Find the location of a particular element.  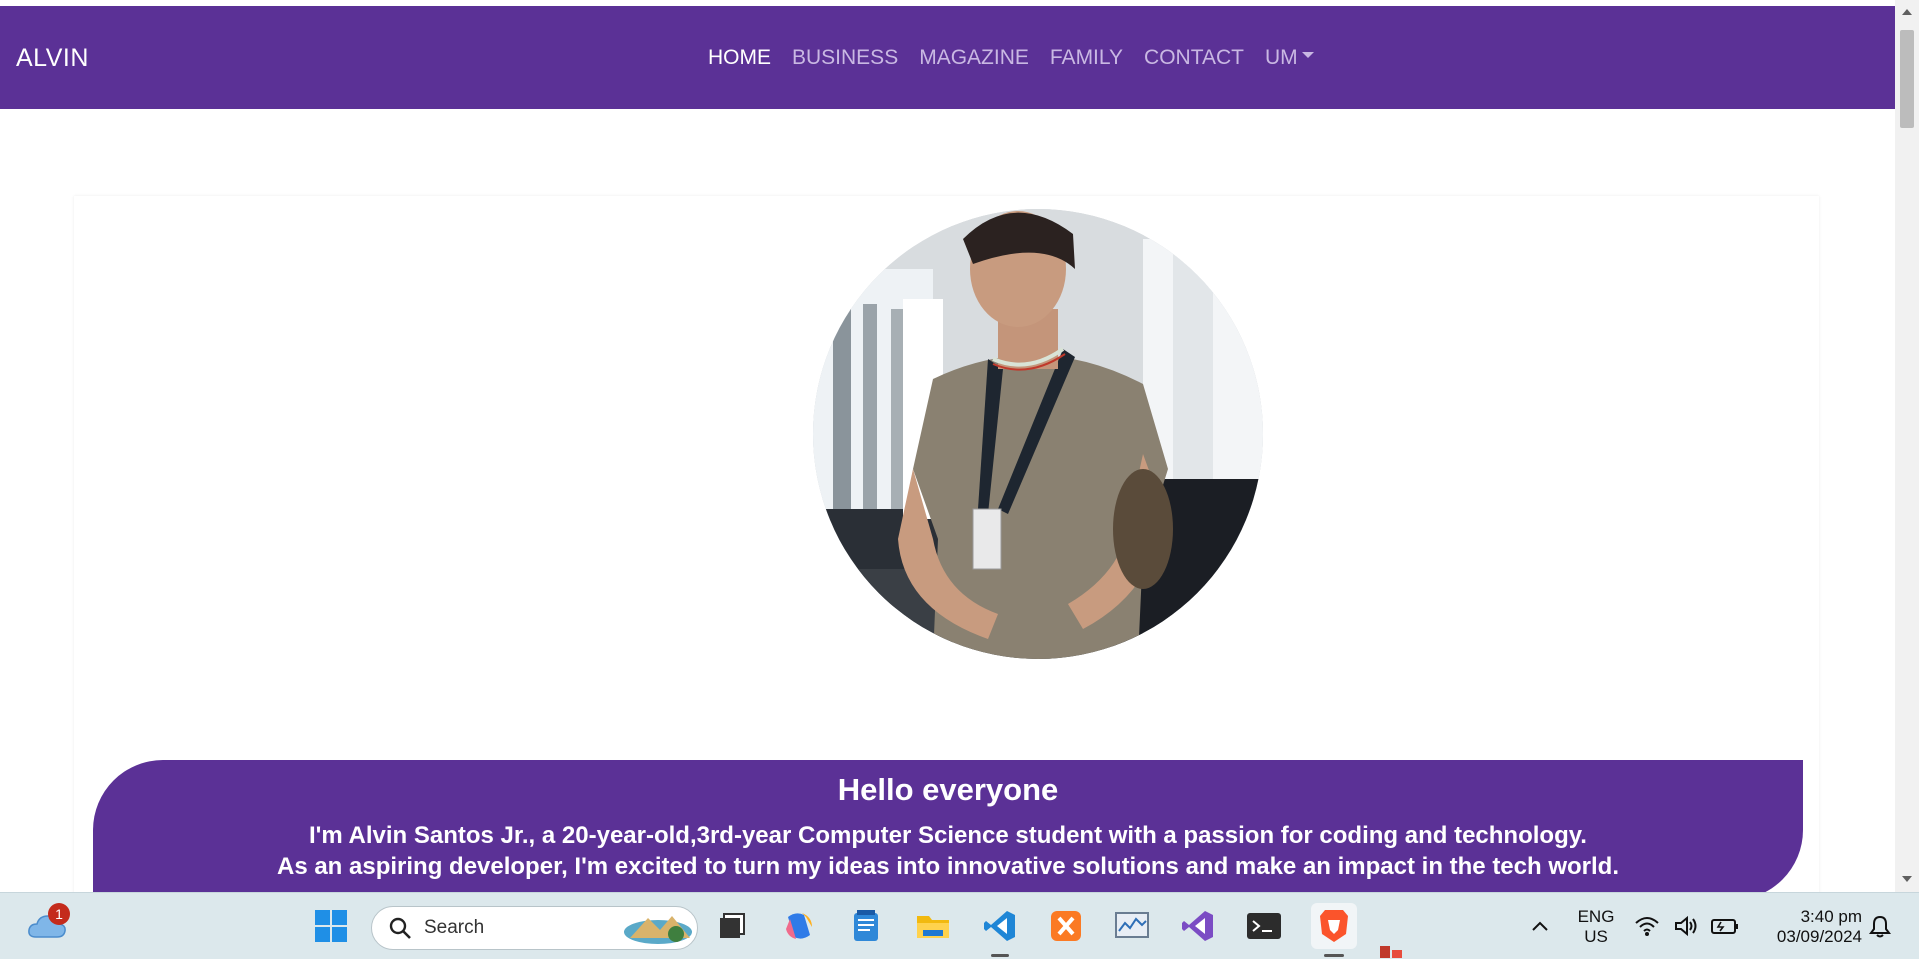

file-explorer-icon is located at coordinates (933, 926).